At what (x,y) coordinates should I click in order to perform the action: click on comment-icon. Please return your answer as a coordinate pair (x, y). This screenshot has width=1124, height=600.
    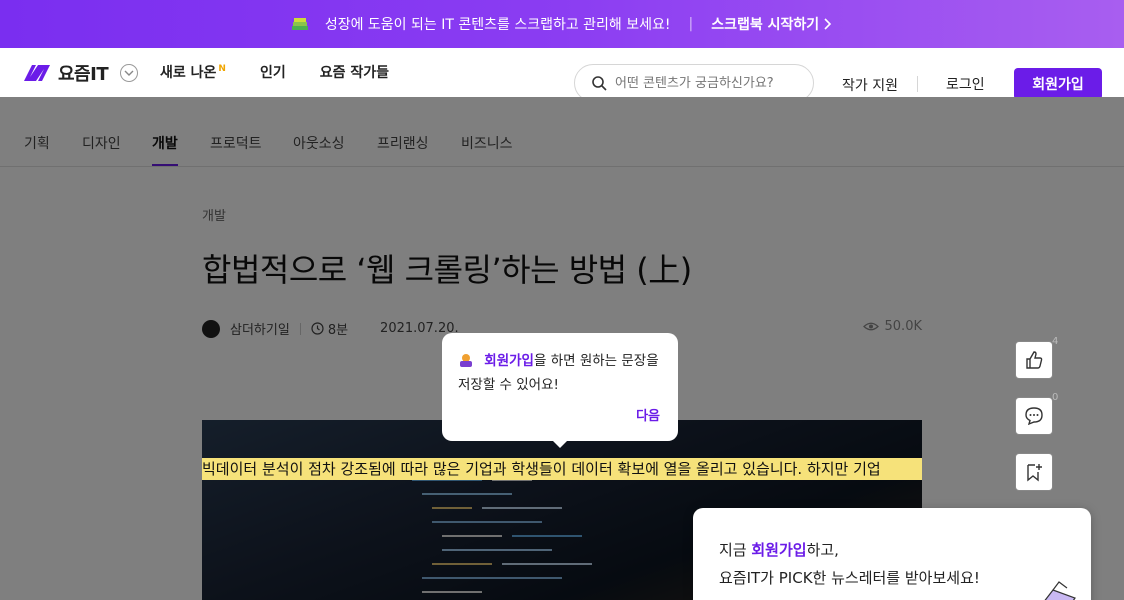
    Looking at the image, I should click on (1034, 416).